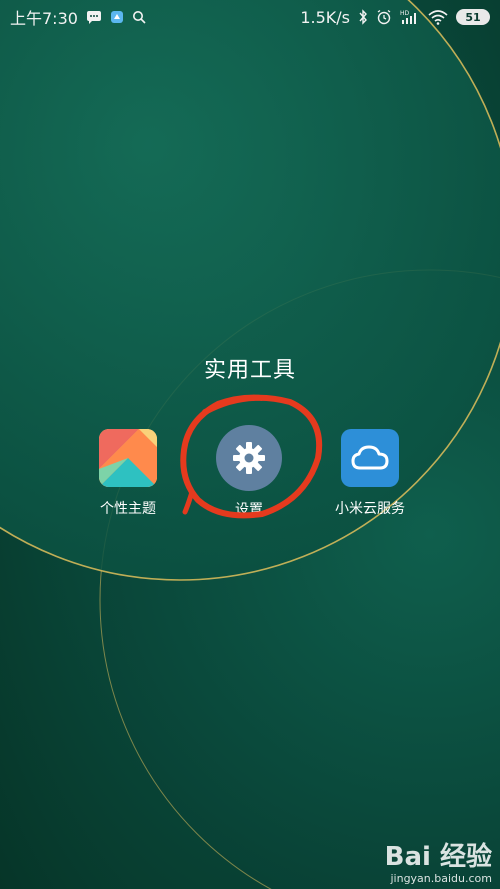 The width and height of the screenshot is (500, 889). I want to click on battery-icon: 51, so click(473, 17).